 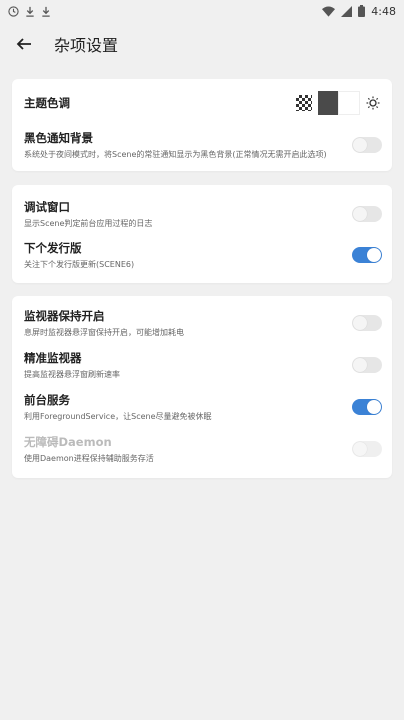 What do you see at coordinates (304, 103) in the screenshot?
I see `theme-option-checker` at bounding box center [304, 103].